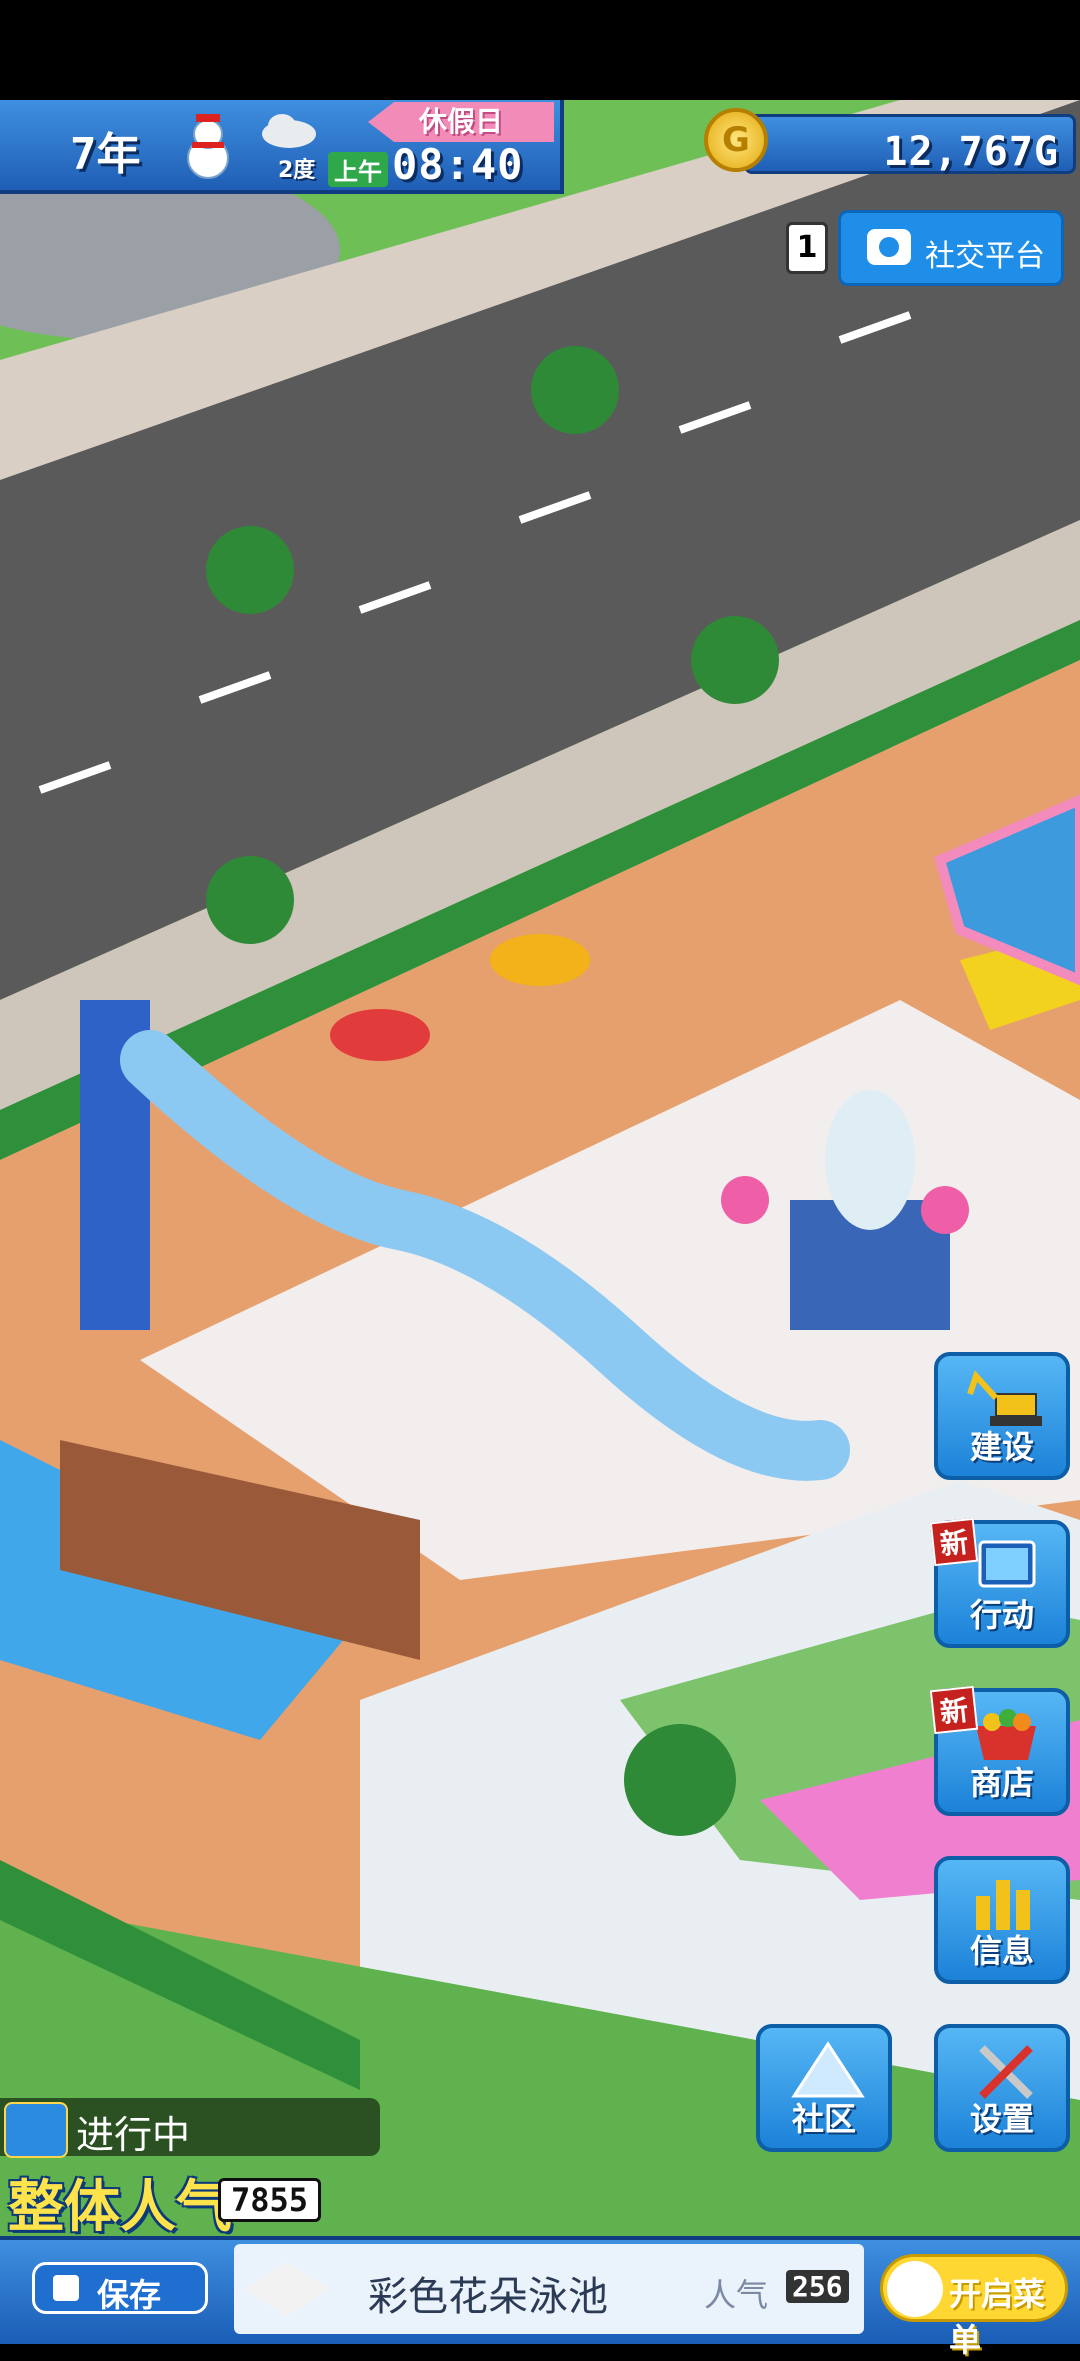  Describe the element at coordinates (458, 164) in the screenshot. I see `clock-time: 08:40` at that location.